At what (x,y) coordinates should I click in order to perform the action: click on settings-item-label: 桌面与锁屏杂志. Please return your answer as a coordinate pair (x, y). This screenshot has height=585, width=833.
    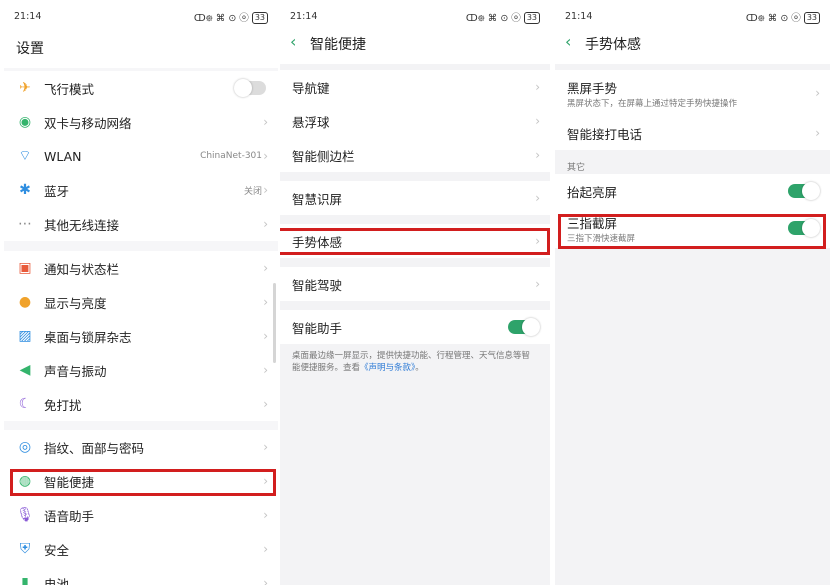
    Looking at the image, I should click on (88, 337).